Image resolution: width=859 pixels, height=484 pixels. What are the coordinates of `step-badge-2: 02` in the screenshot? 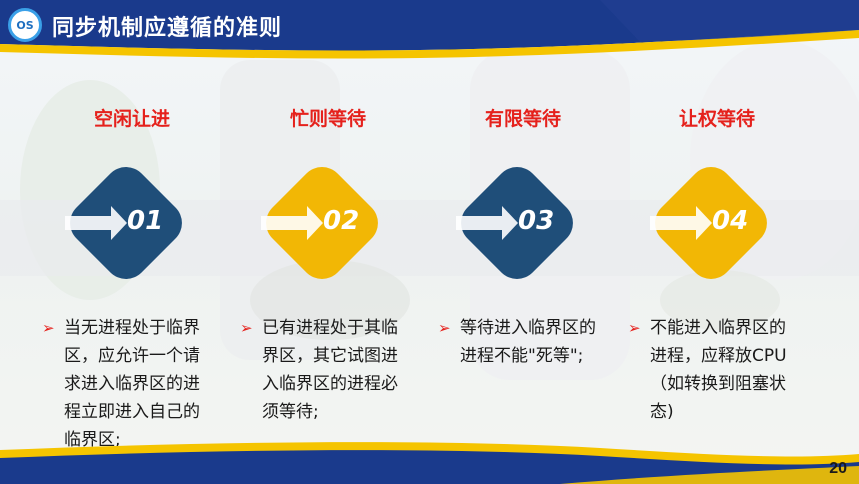 It's located at (322, 223).